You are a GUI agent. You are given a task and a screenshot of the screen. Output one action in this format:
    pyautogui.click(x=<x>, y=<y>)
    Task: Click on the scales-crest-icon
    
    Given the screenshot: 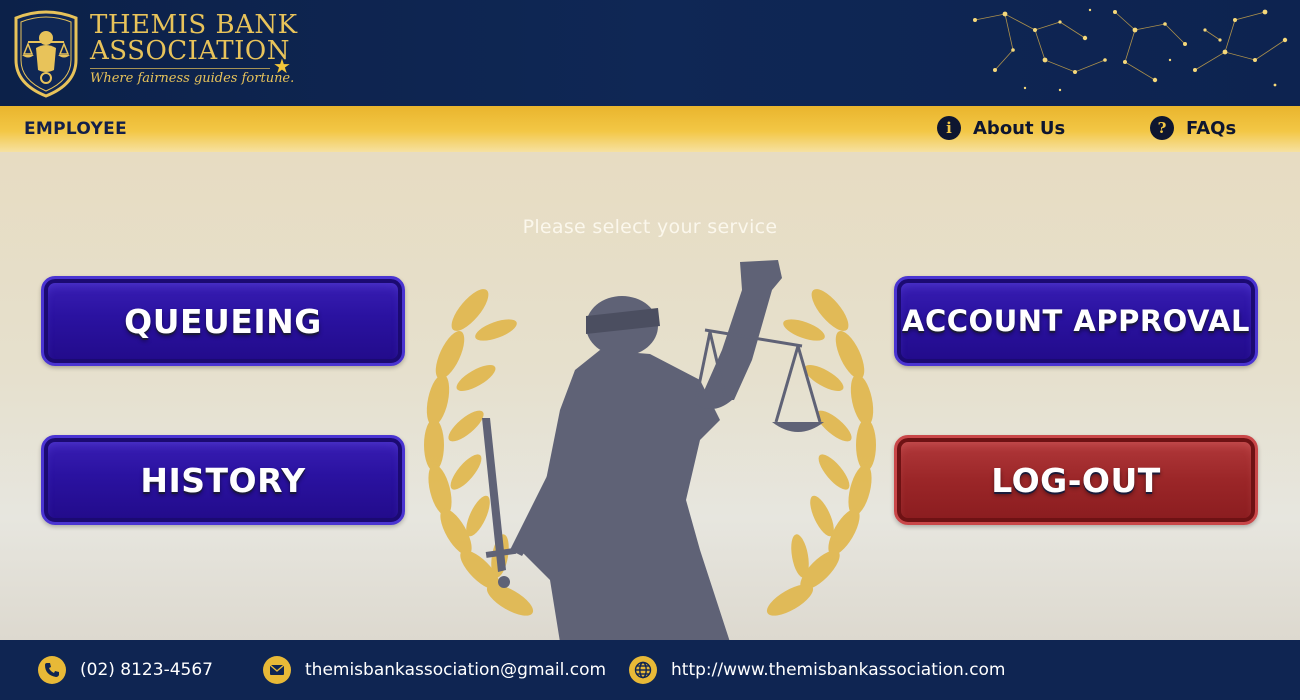 What is the action you would take?
    pyautogui.click(x=46, y=54)
    